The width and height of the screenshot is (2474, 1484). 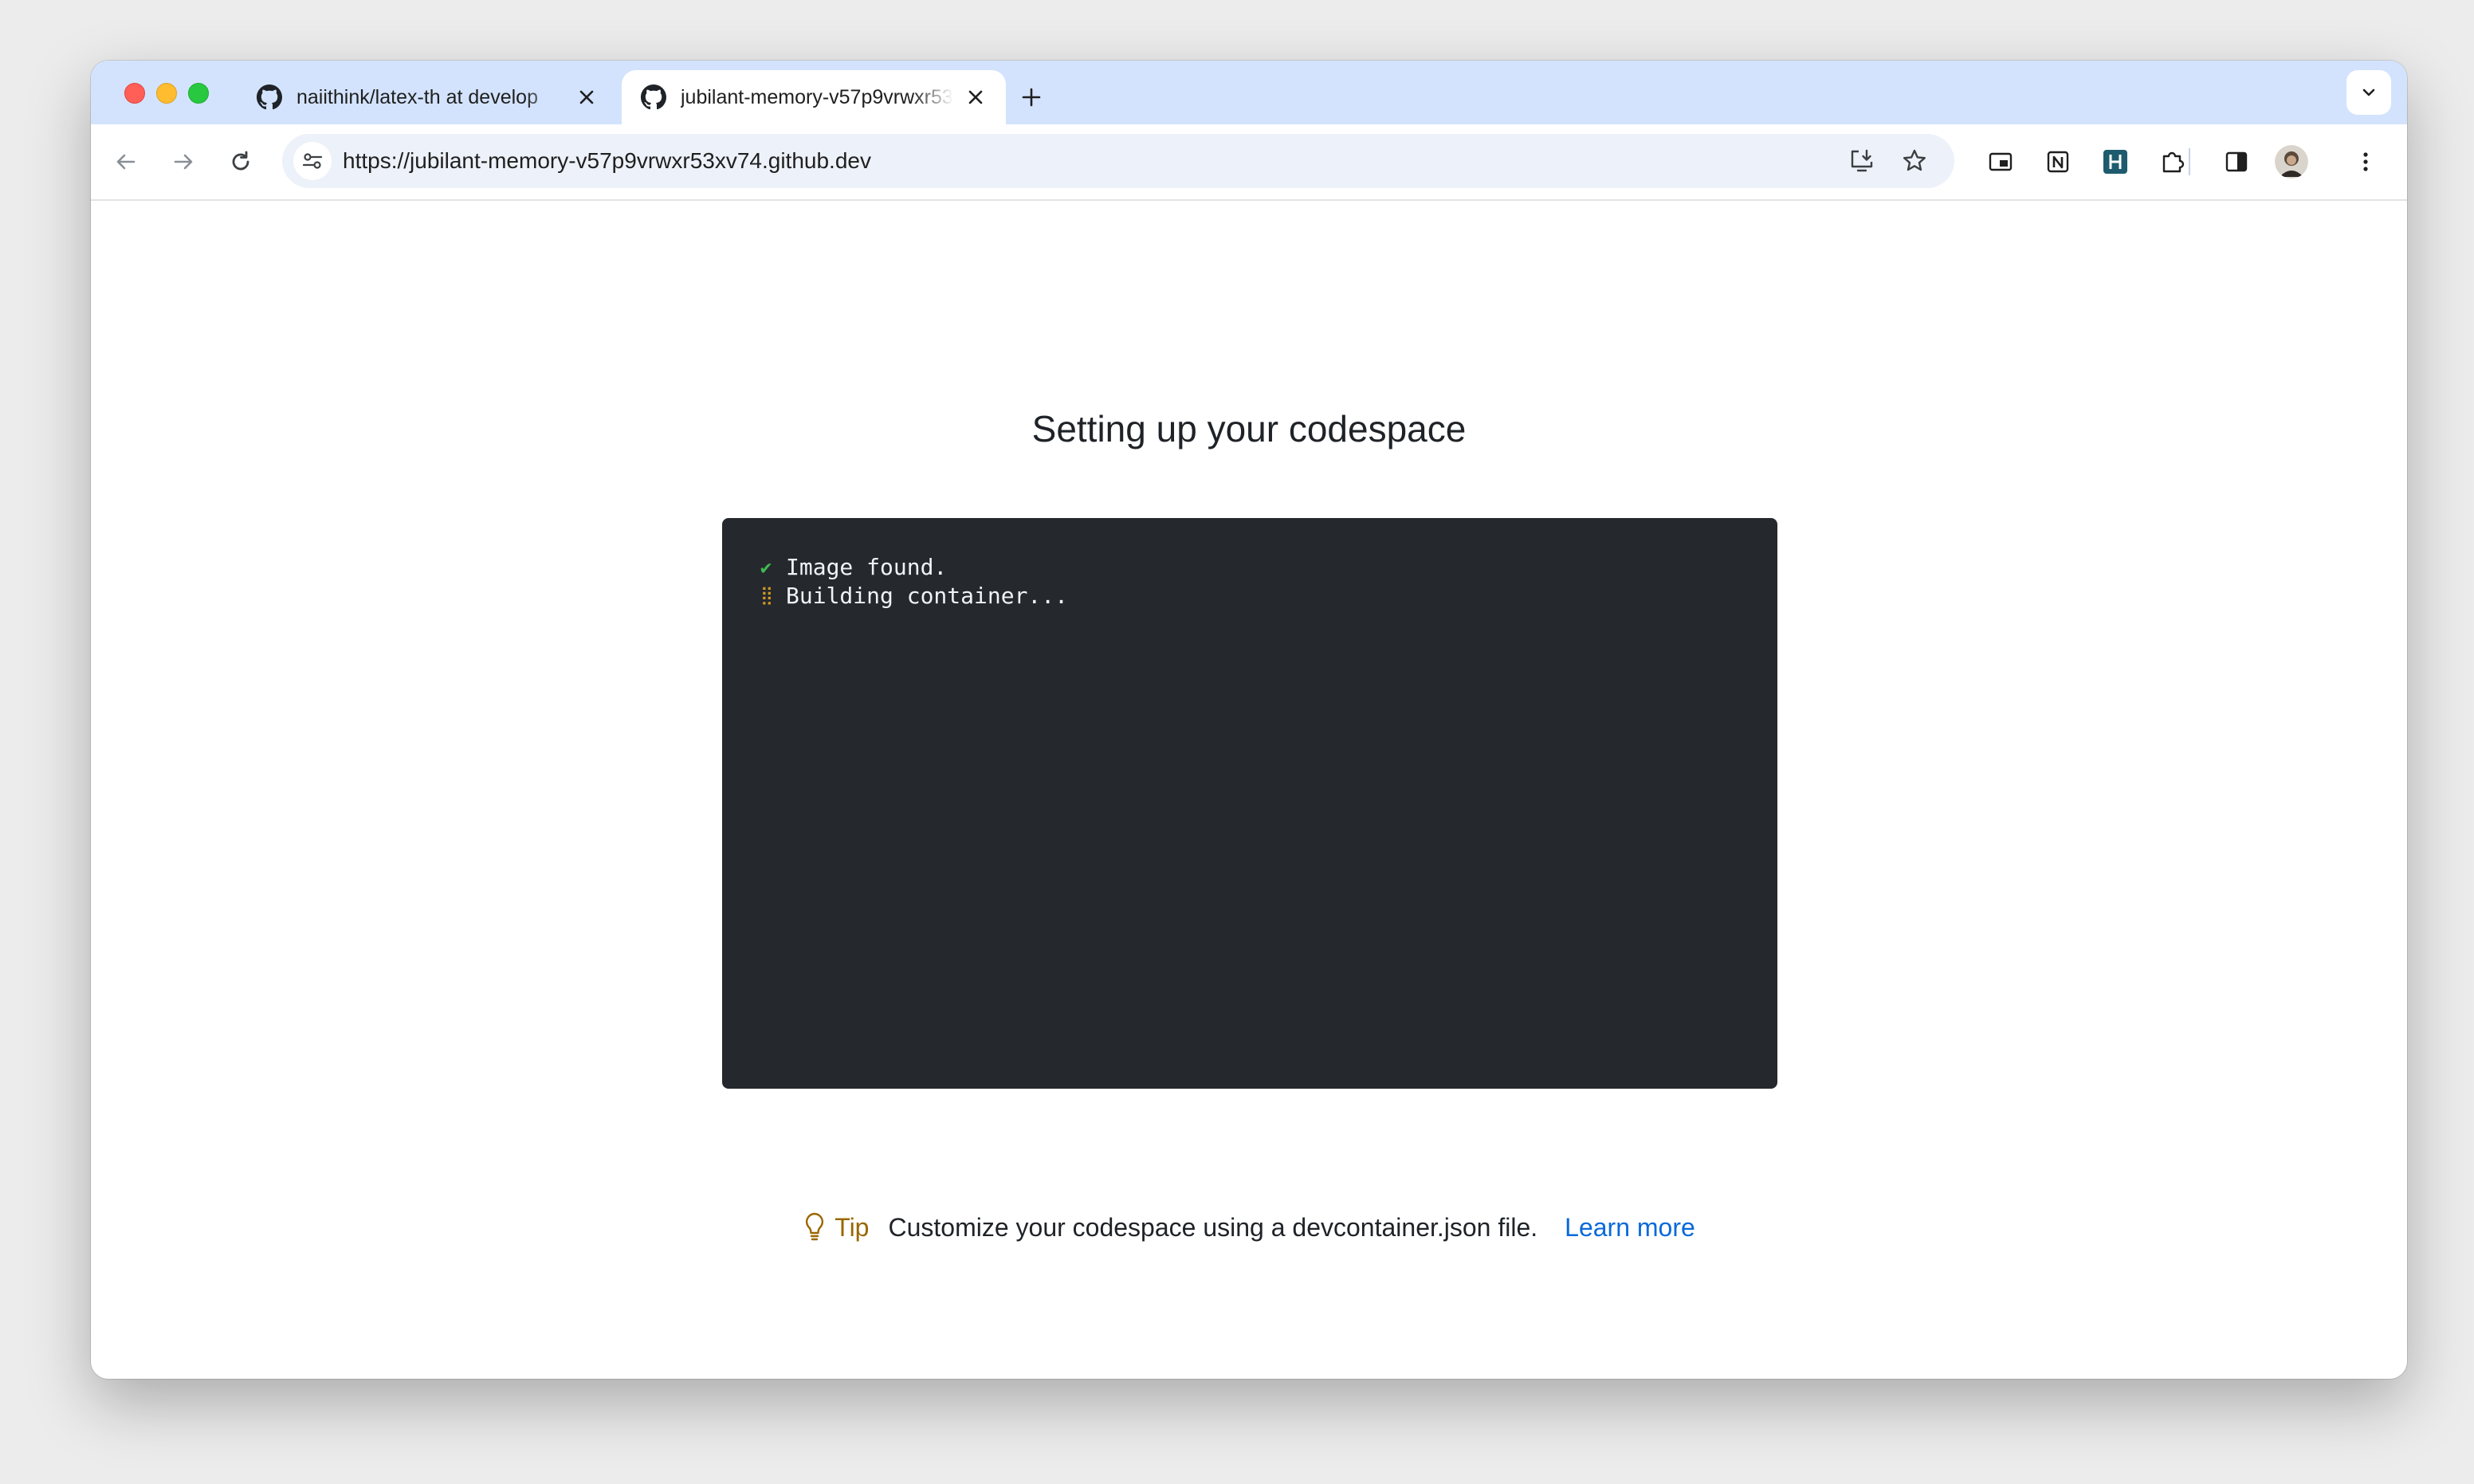 I want to click on notion-extension-button, so click(x=2058, y=162).